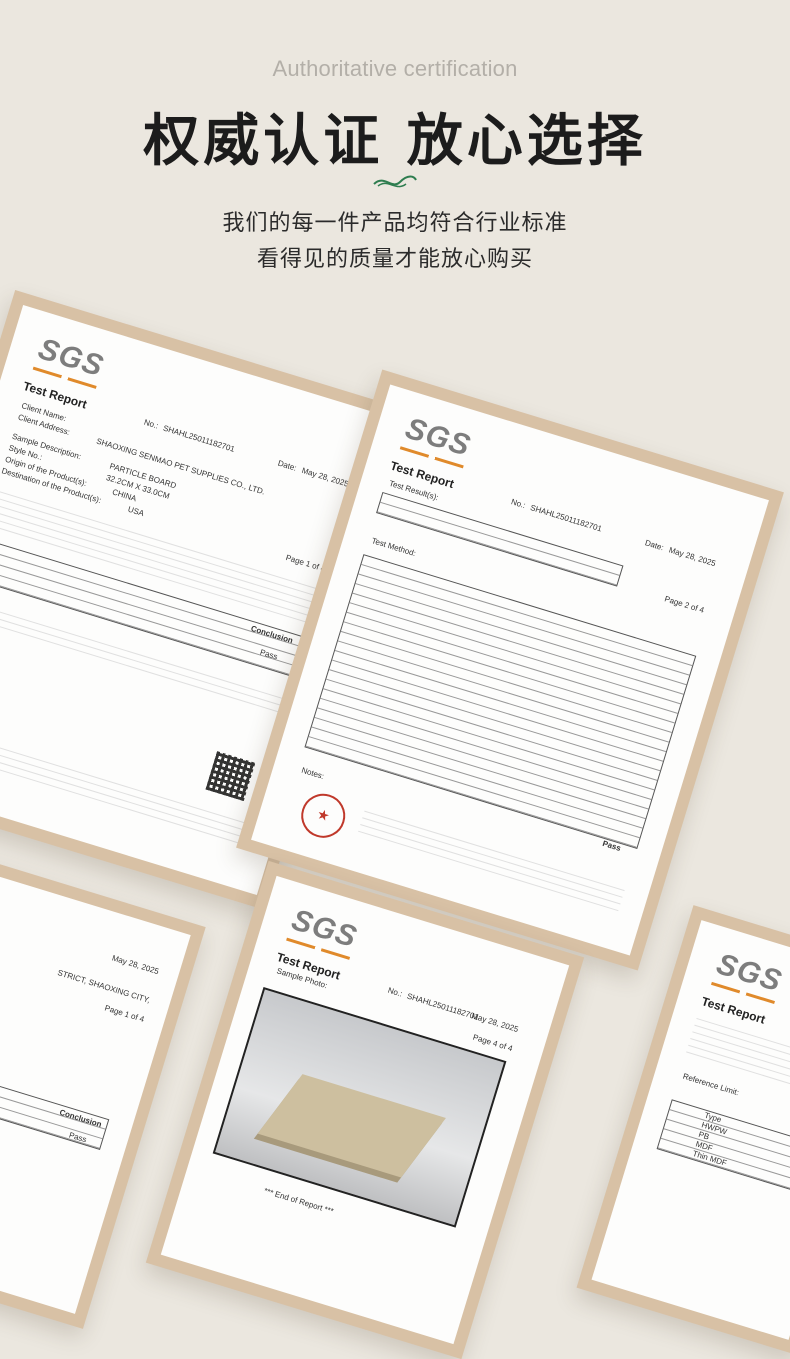 This screenshot has width=790, height=1359. I want to click on emission-results-table, so click(500, 702).